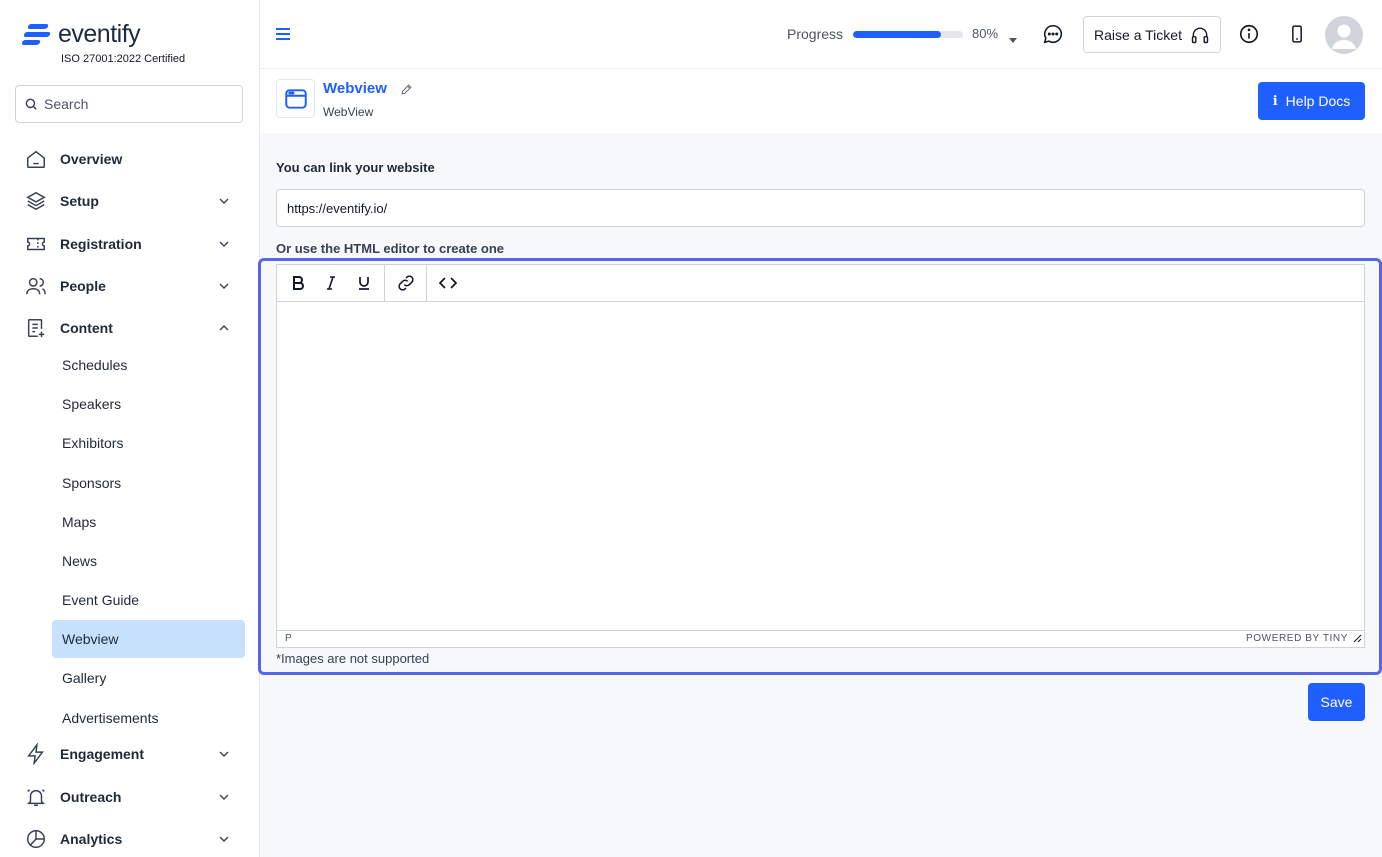 This screenshot has width=1382, height=857. I want to click on code-icon, so click(447, 283).